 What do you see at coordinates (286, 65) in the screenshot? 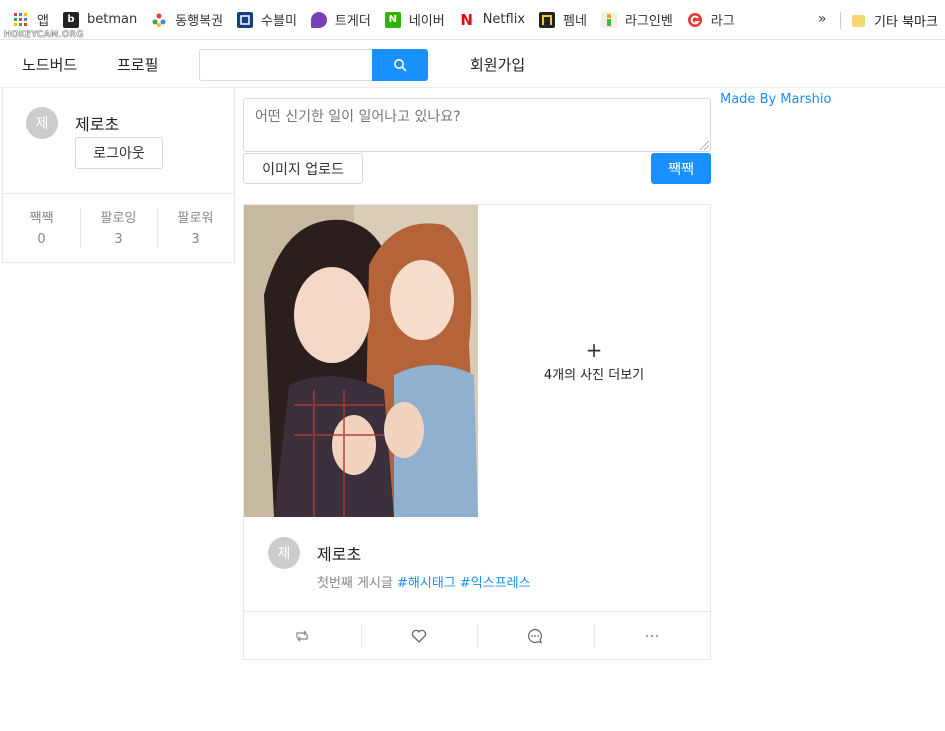
I see `search-input` at bounding box center [286, 65].